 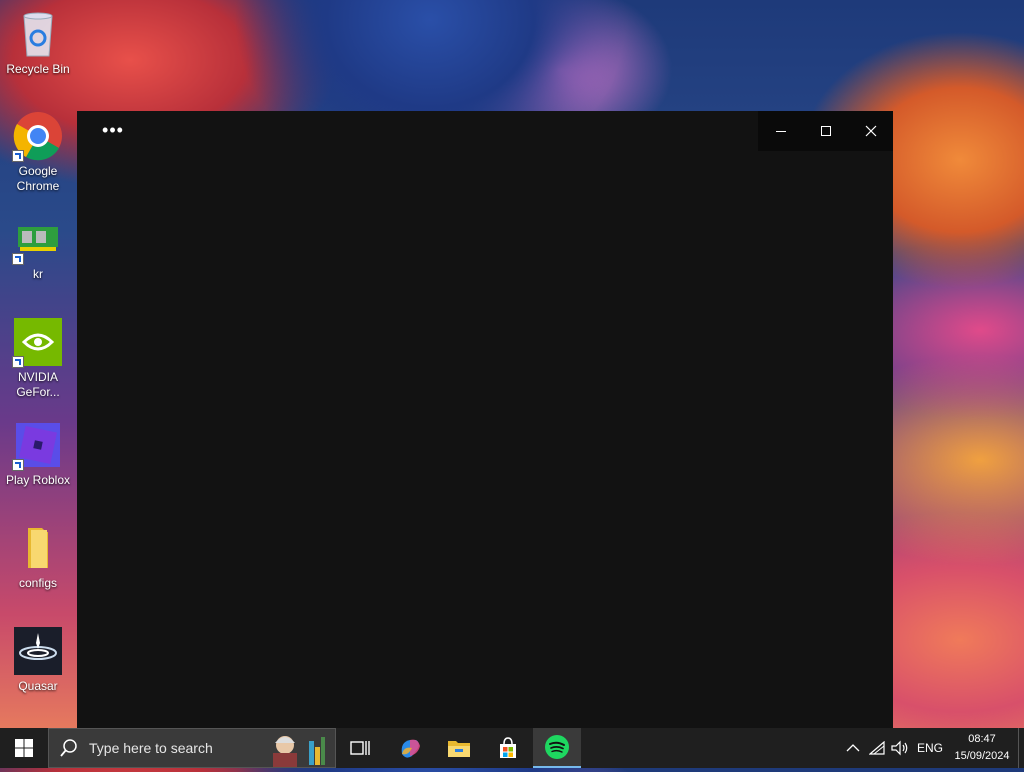 I want to click on taskbar-search-box: Type here to search, so click(x=192, y=748).